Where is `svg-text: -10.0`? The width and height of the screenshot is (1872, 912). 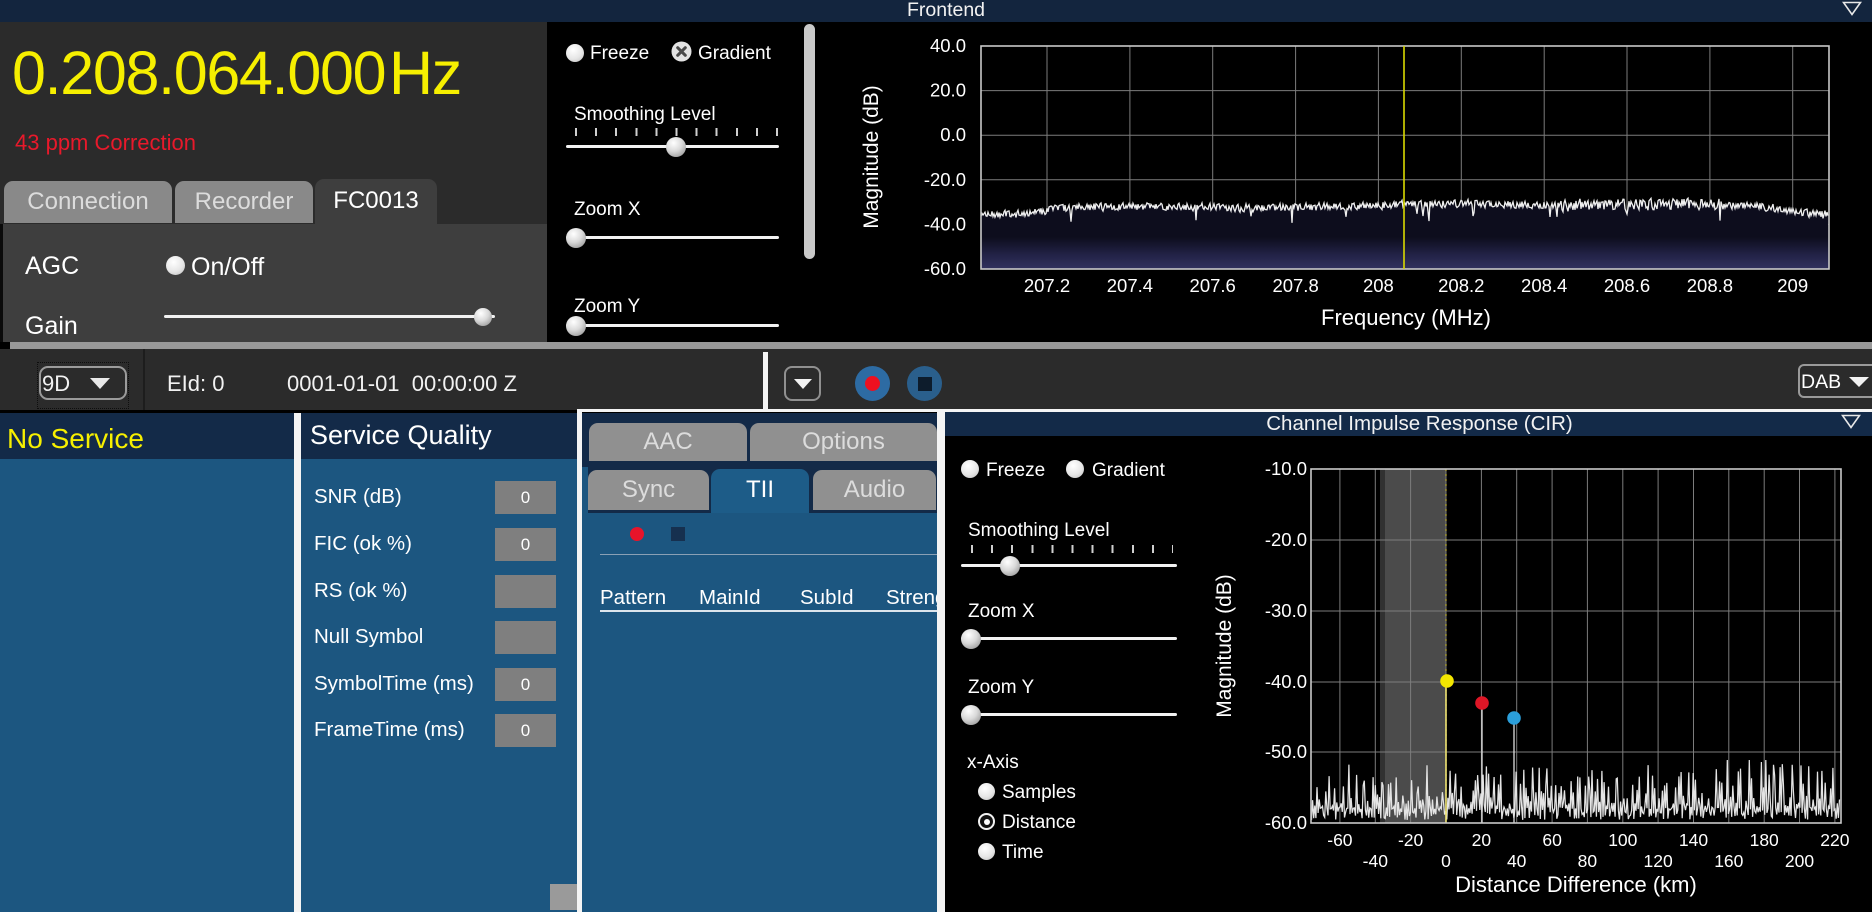
svg-text: -10.0 is located at coordinates (1286, 468).